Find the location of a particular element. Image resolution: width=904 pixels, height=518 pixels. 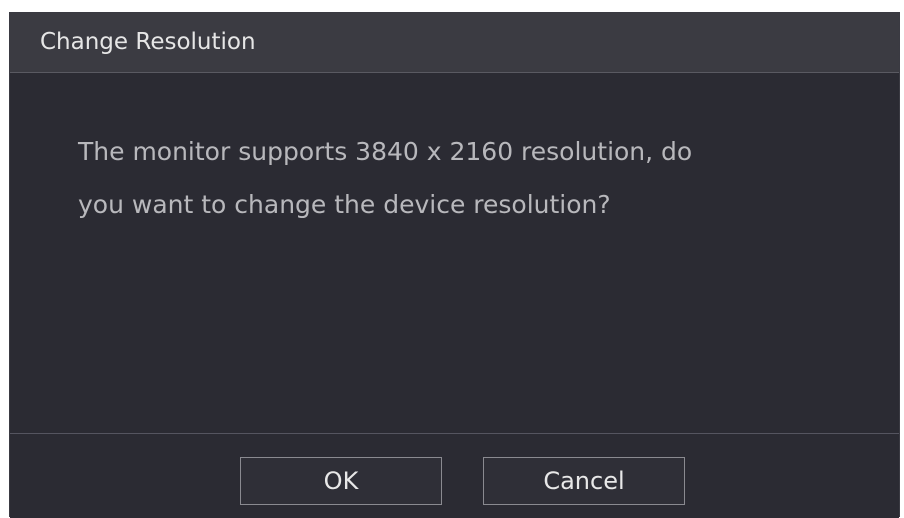

cancel-button: Cancel is located at coordinates (584, 481).